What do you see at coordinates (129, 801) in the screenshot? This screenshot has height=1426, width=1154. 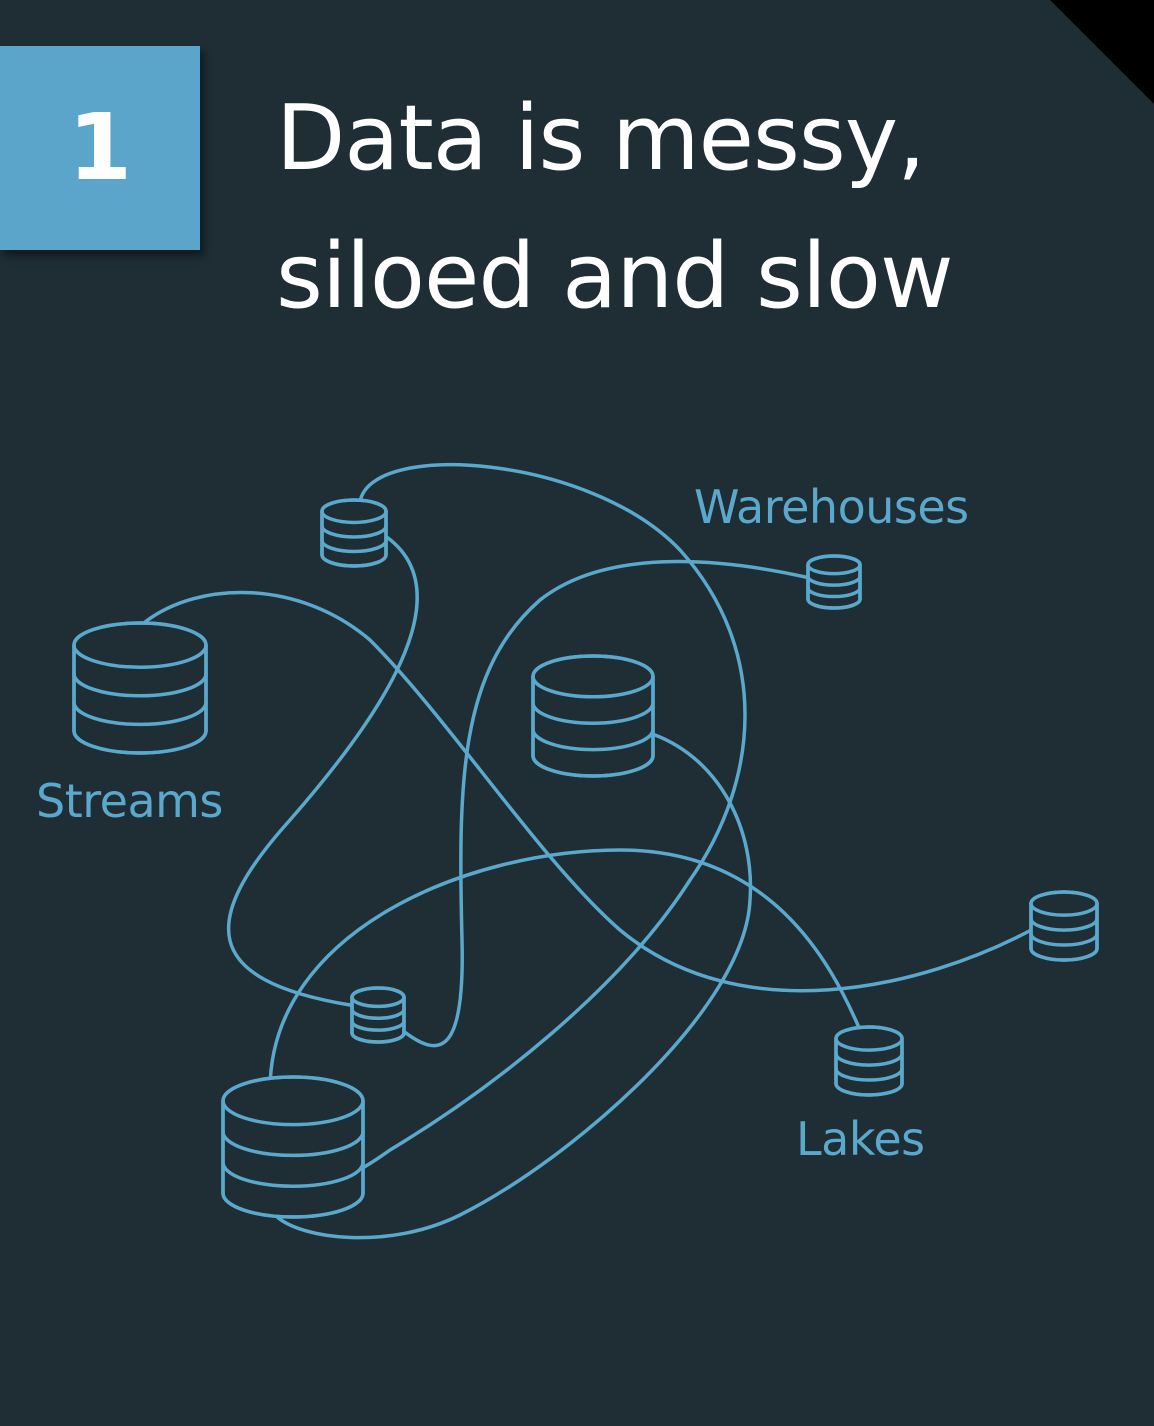 I see `label-streams: Streams` at bounding box center [129, 801].